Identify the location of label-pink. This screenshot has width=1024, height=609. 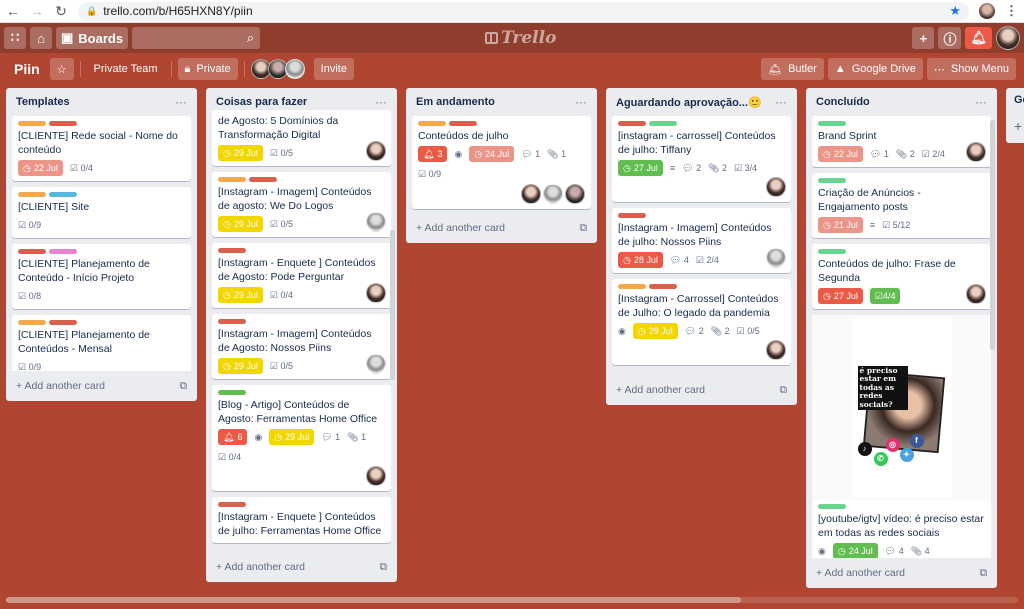
(63, 251).